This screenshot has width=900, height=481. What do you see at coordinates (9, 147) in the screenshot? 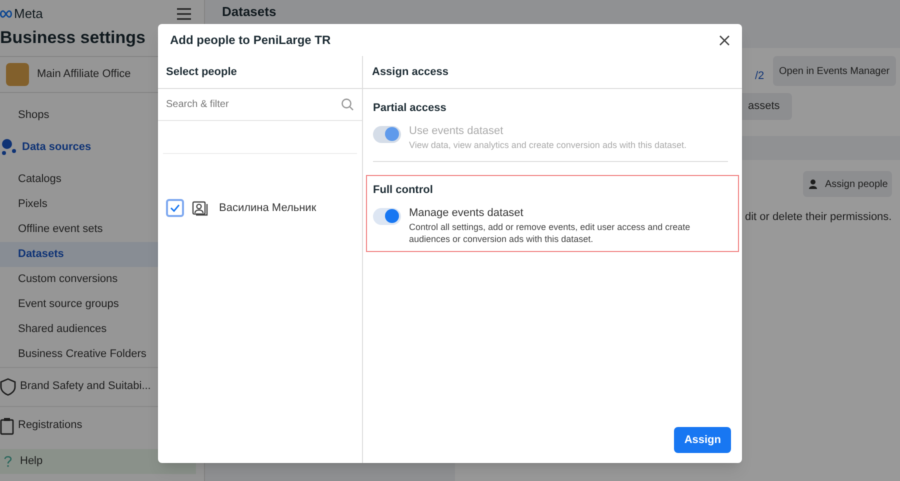
I see `data-sources-icon` at bounding box center [9, 147].